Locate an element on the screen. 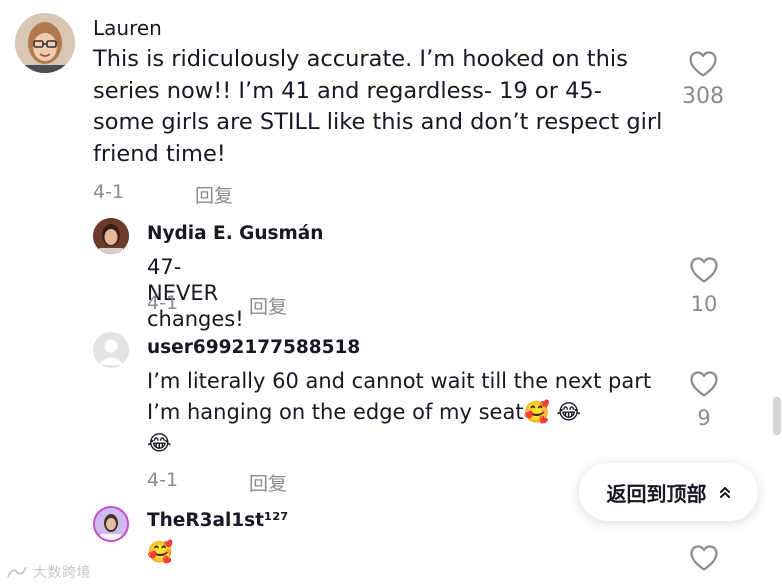  back-to-top-label: 返回到顶部 is located at coordinates (656, 493).